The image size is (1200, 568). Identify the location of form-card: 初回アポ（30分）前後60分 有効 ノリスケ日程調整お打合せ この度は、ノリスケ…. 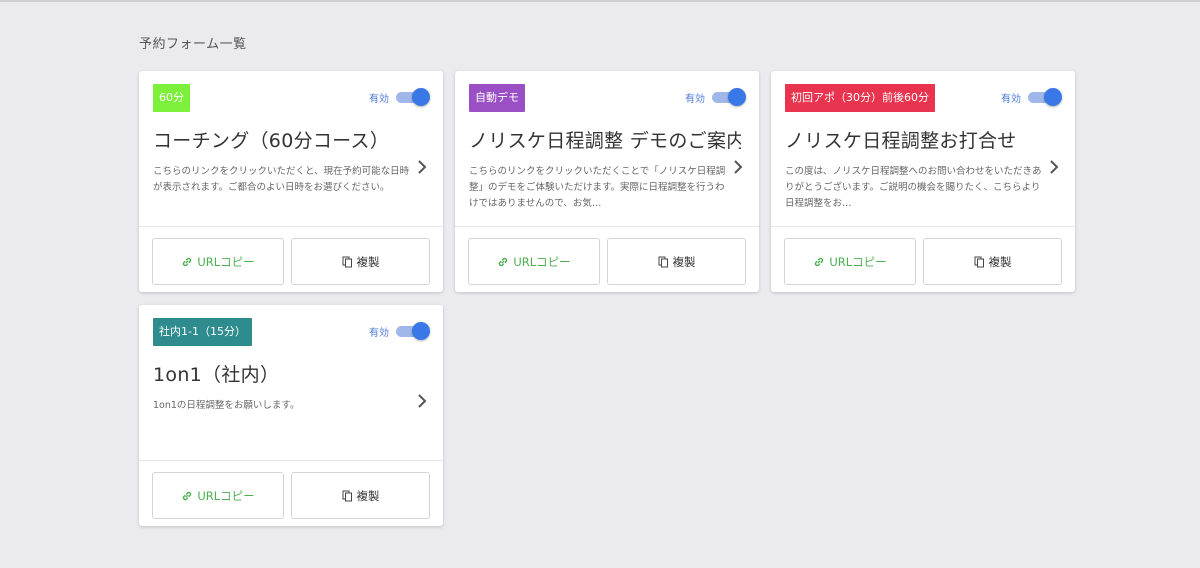
(923, 181).